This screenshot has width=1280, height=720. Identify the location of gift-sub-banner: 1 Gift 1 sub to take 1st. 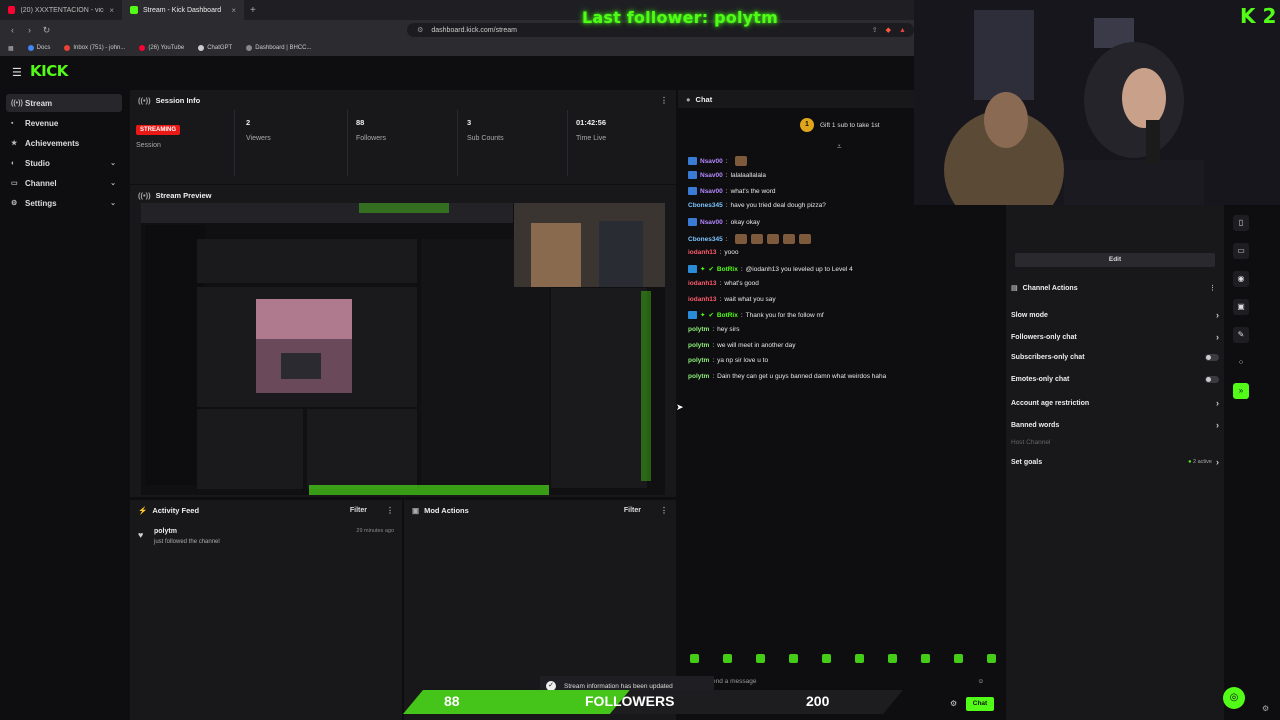
(840, 125).